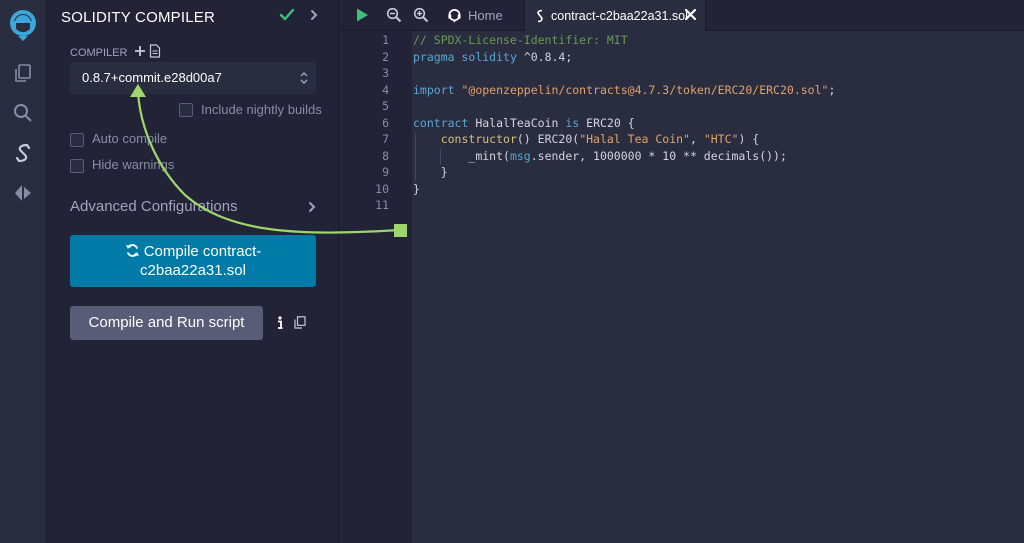 This screenshot has width=1024, height=543. Describe the element at coordinates (155, 51) in the screenshot. I see `compiler-file-icon` at that location.